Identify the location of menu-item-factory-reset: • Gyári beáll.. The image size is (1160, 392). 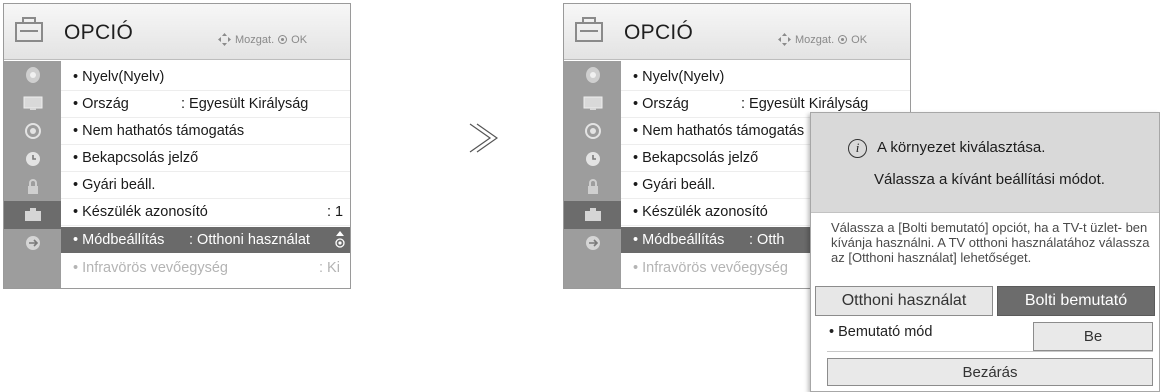
(205, 185).